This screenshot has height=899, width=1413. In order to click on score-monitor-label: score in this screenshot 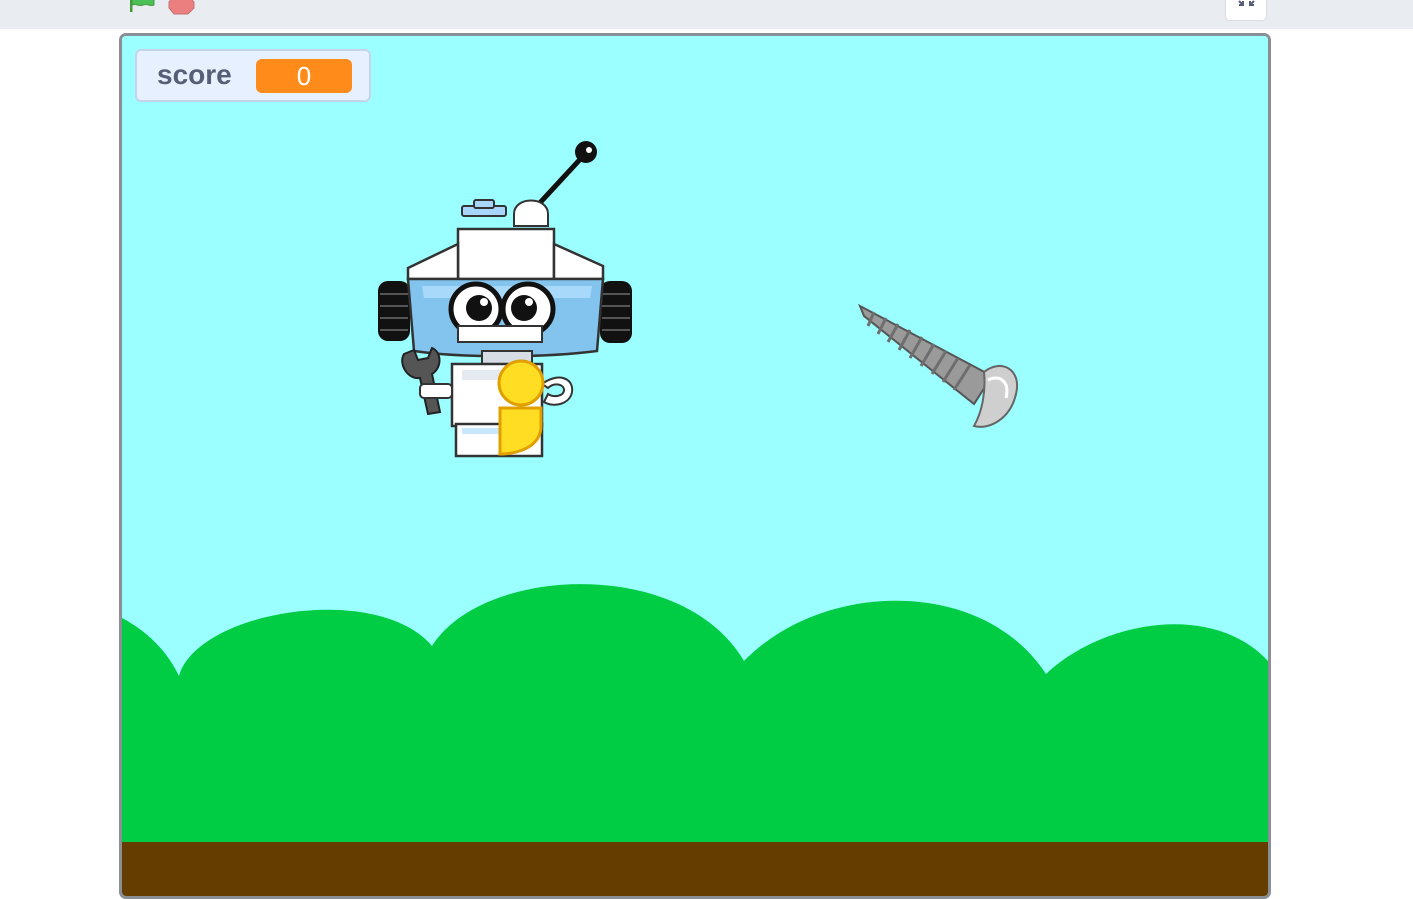, I will do `click(194, 74)`.